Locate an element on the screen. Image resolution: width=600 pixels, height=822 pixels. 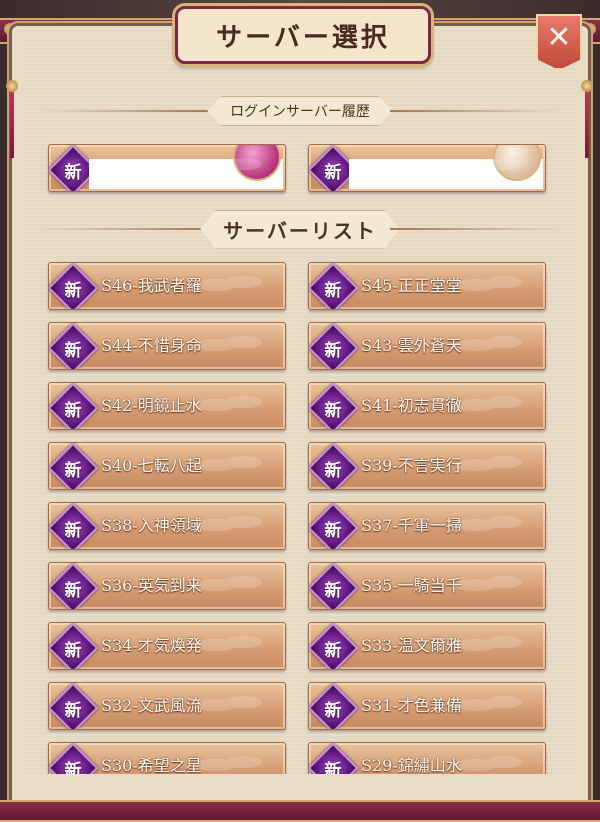
server-name: S36-英気到来 is located at coordinates (151, 585).